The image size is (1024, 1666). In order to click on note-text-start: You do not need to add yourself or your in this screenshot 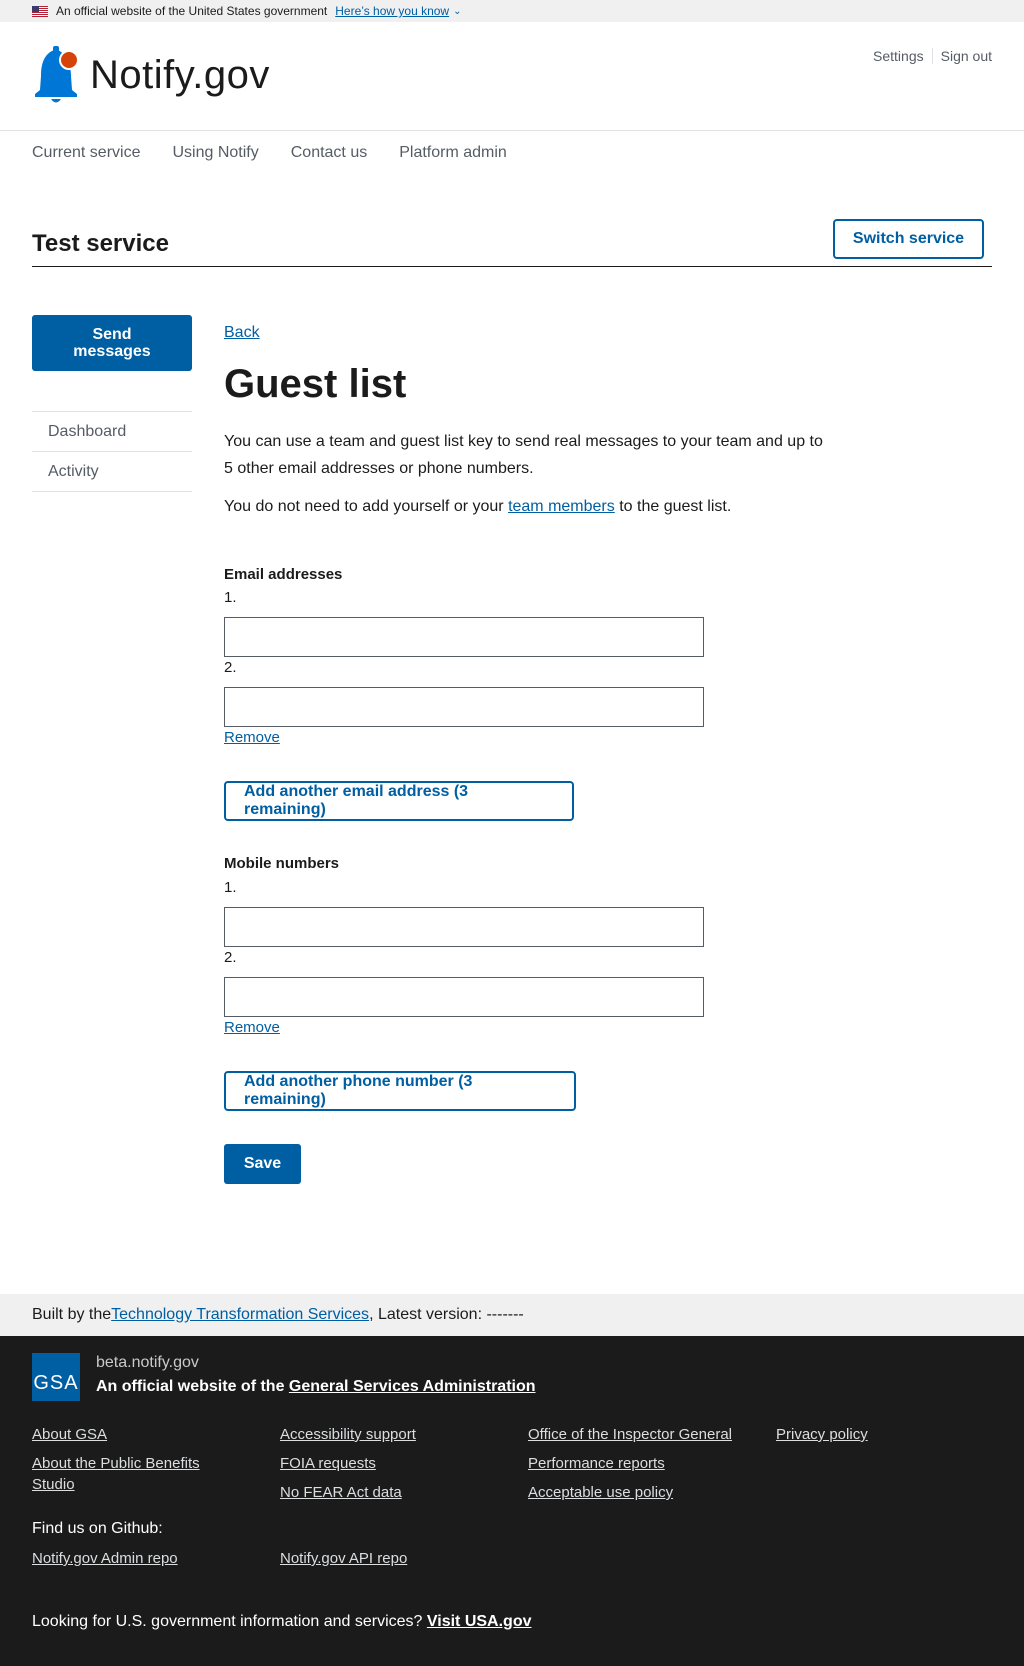, I will do `click(366, 506)`.